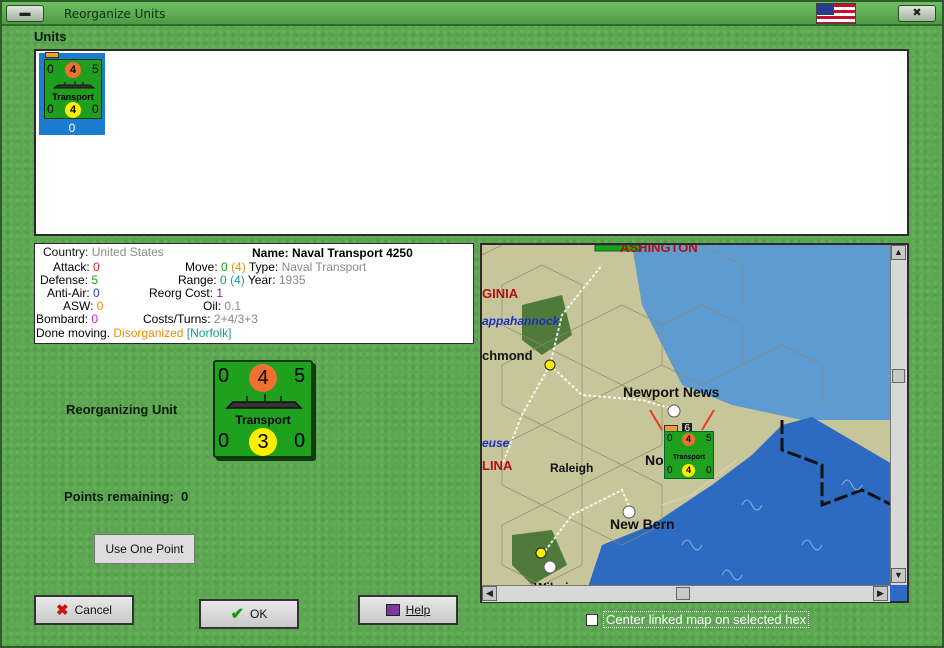 The width and height of the screenshot is (944, 648). Describe the element at coordinates (496, 443) in the screenshot. I see `map-label-neuse: euse` at that location.